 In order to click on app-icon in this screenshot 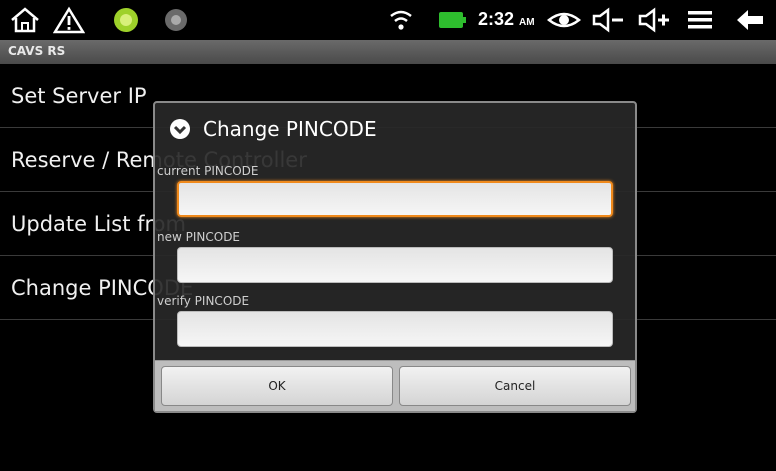, I will do `click(176, 20)`.